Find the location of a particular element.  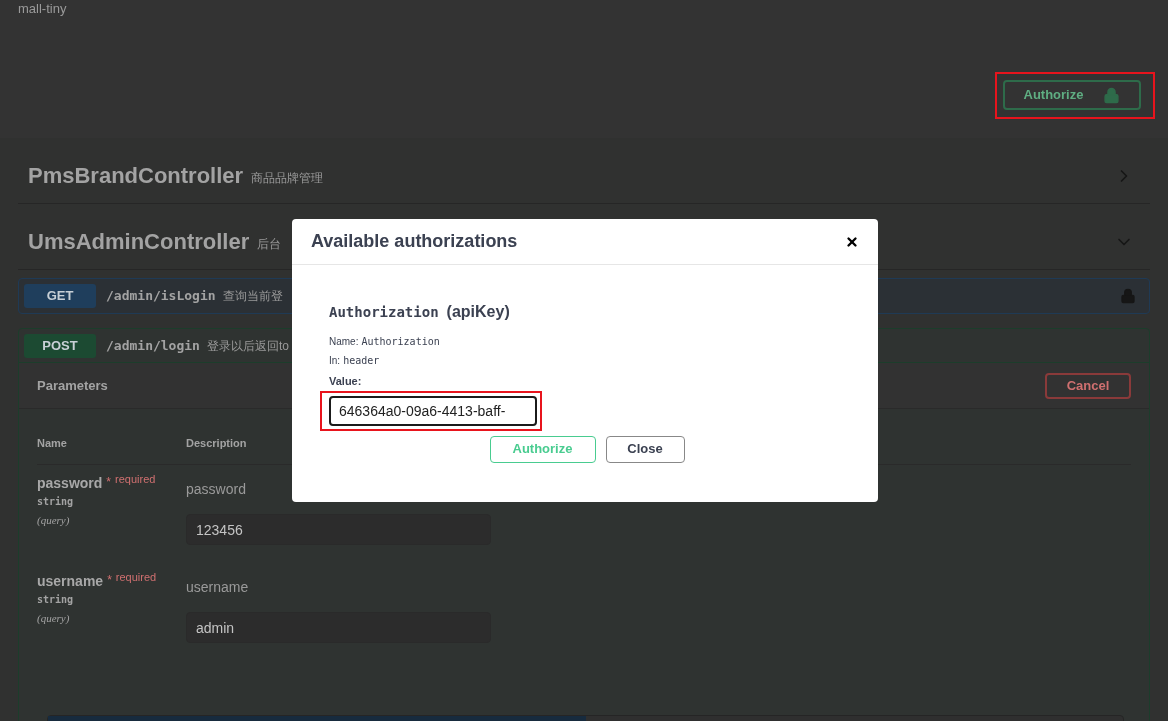

method-badge: GET is located at coordinates (60, 296).